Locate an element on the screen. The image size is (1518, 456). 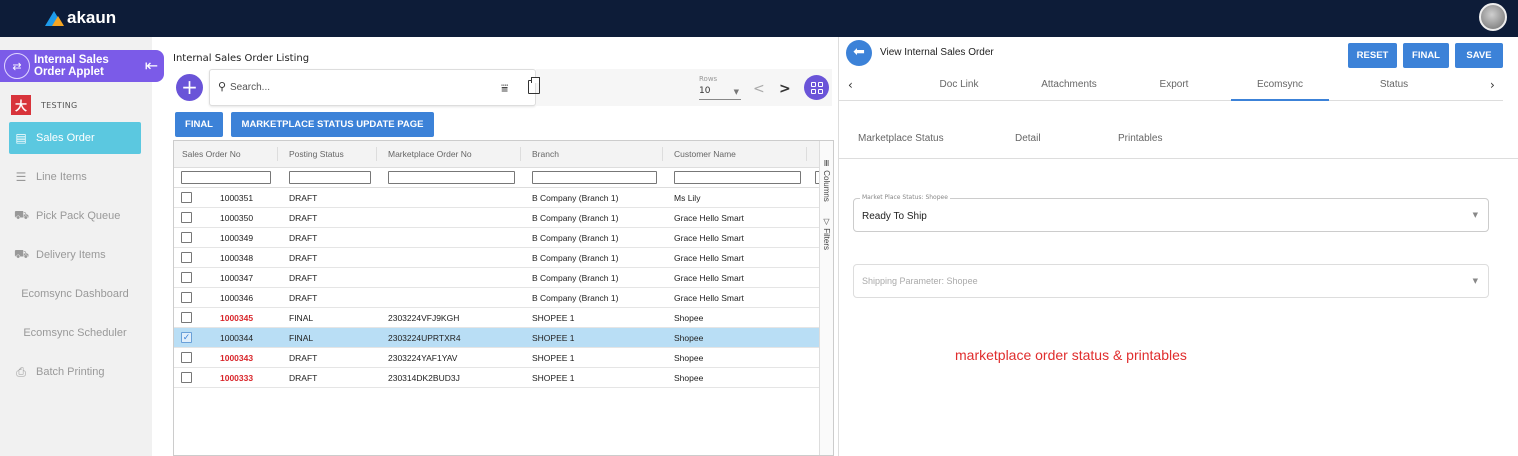
org-selector: 大 TESTING is located at coordinates (44, 105).